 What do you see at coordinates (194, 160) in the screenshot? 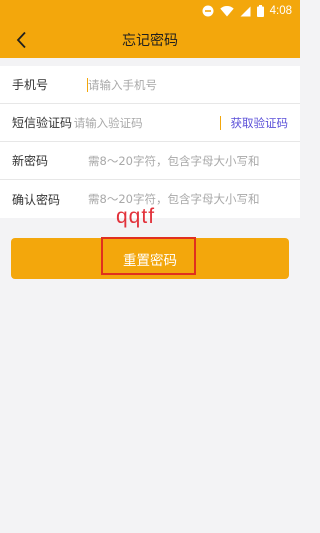
I see `new-password-input` at bounding box center [194, 160].